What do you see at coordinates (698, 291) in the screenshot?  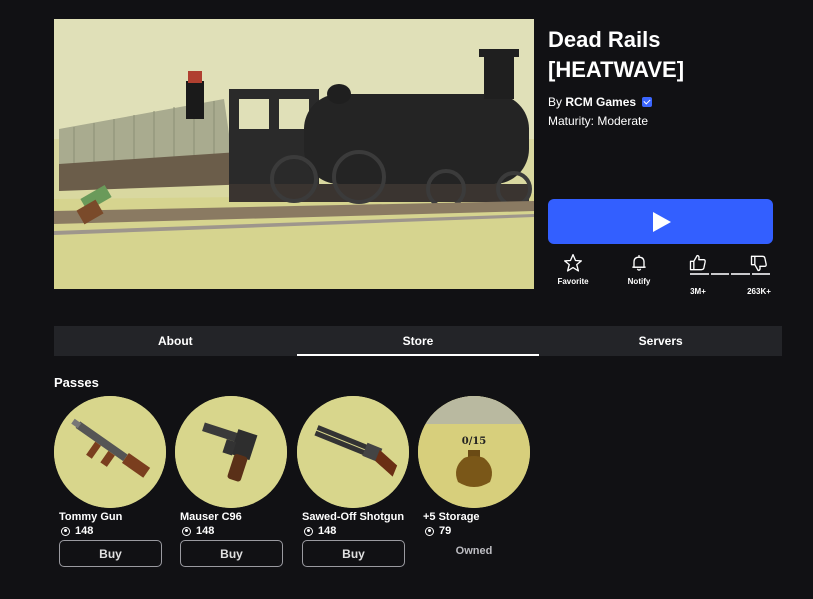 I see `likes-count: 3M+` at bounding box center [698, 291].